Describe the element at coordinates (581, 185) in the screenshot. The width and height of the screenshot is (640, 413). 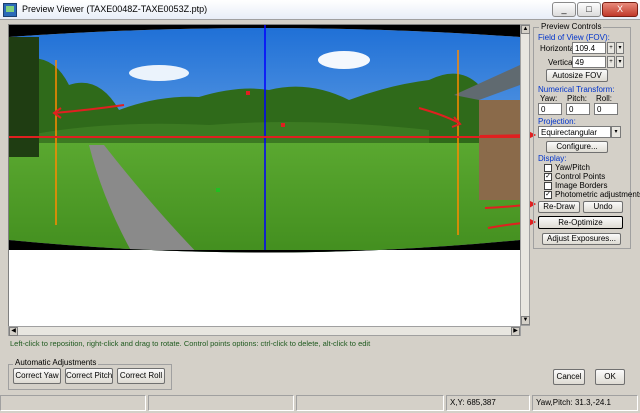
I see `display-option-label: Image Borders` at that location.